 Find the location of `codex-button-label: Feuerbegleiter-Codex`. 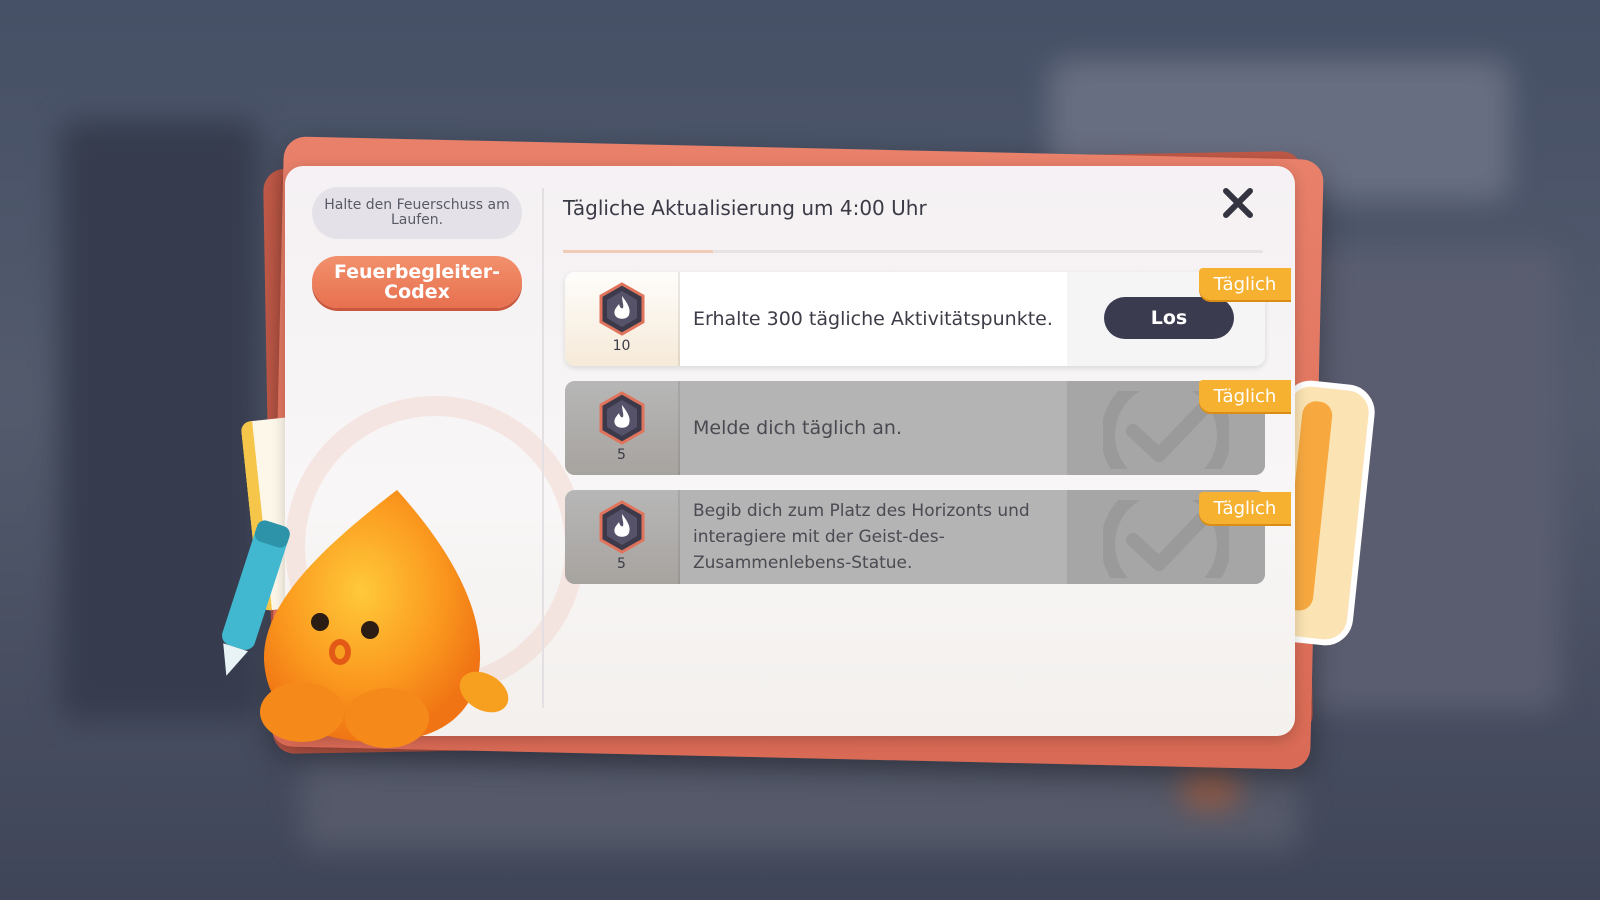

codex-button-label: Feuerbegleiter-Codex is located at coordinates (417, 282).